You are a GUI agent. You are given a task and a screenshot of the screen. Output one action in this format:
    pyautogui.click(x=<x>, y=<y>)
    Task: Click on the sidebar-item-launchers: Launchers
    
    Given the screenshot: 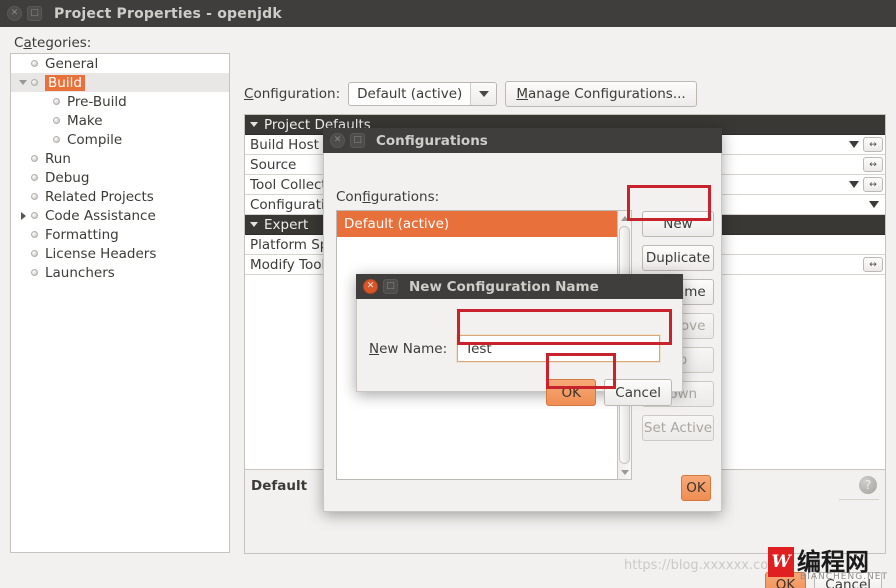 What is the action you would take?
    pyautogui.click(x=120, y=272)
    